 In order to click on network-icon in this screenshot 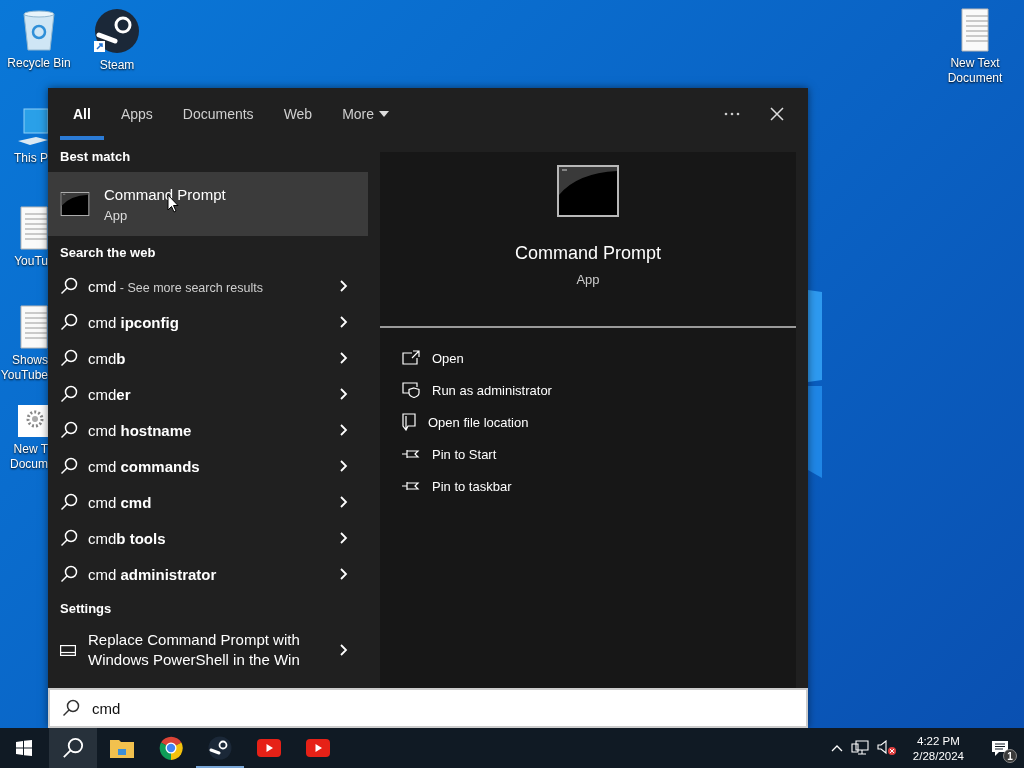, I will do `click(859, 748)`.